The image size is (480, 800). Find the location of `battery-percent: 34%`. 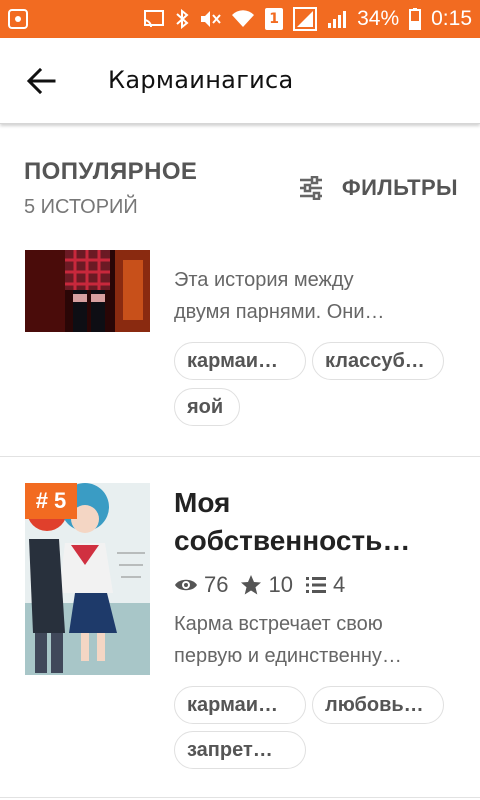

battery-percent: 34% is located at coordinates (378, 18).